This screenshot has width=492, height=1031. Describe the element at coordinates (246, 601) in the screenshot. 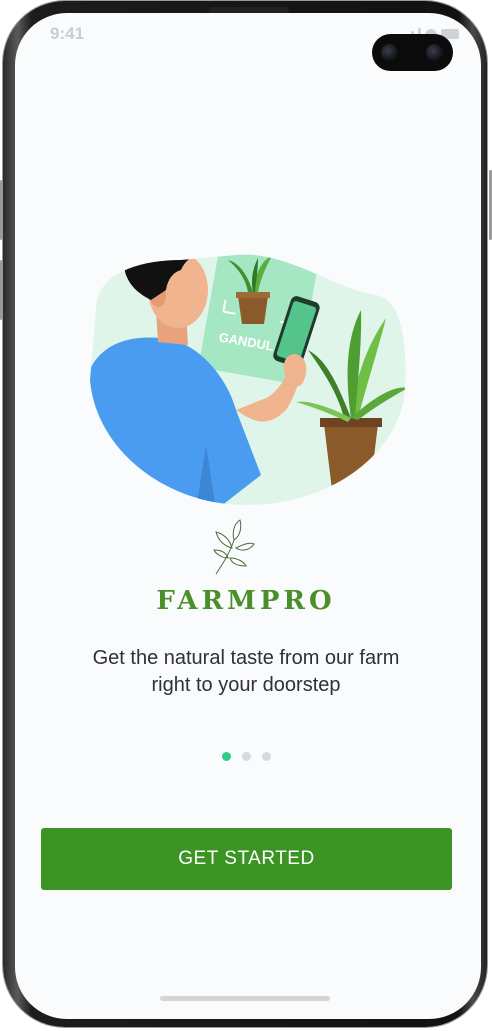

I see `brand-name: FARMPRO` at that location.